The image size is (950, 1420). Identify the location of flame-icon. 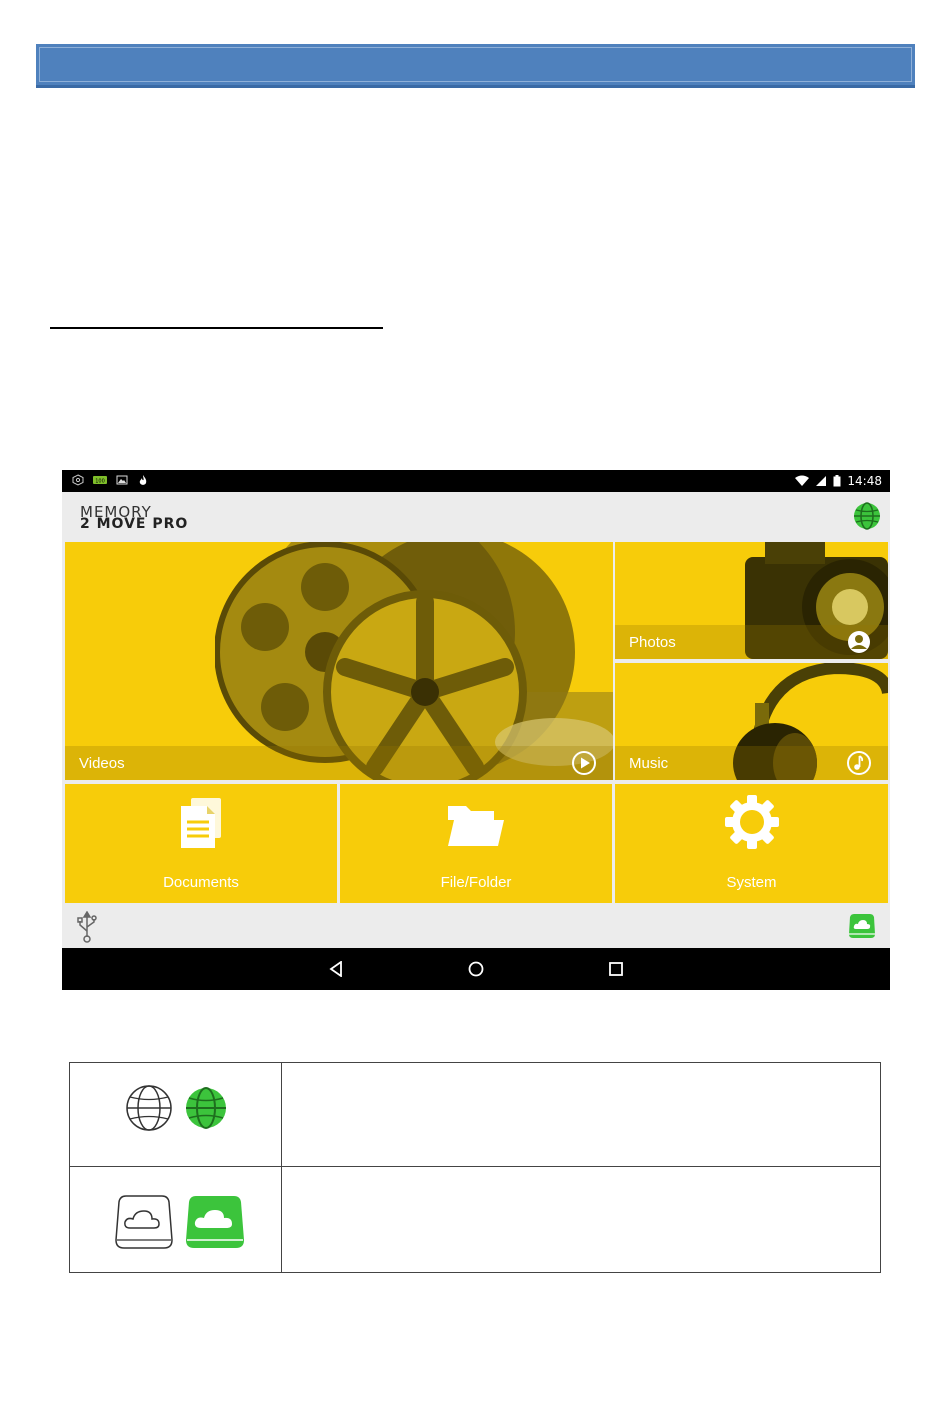
(143, 480).